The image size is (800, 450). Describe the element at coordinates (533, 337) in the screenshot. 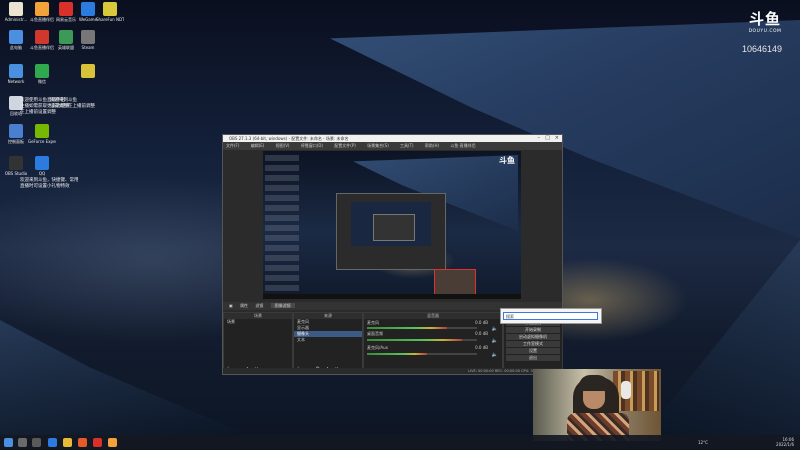

I see `virtual-camera-button: 启动虚拟摄像机` at that location.